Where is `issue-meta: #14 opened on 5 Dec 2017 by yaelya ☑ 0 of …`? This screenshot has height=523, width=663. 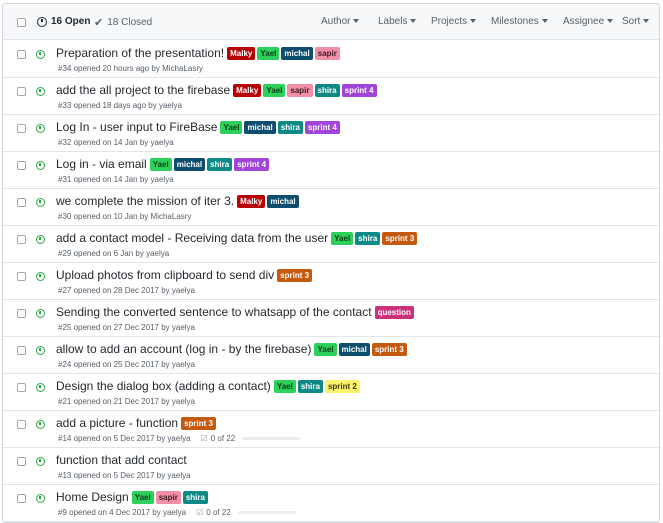
issue-meta: #14 opened on 5 Dec 2017 by yaelya ☑ 0 of … is located at coordinates (179, 438).